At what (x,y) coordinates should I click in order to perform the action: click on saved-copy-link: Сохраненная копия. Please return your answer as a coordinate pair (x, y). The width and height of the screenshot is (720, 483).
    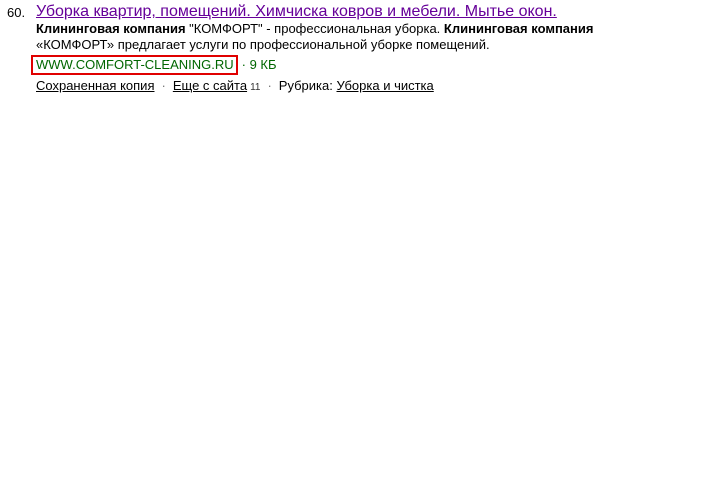
    Looking at the image, I should click on (95, 85).